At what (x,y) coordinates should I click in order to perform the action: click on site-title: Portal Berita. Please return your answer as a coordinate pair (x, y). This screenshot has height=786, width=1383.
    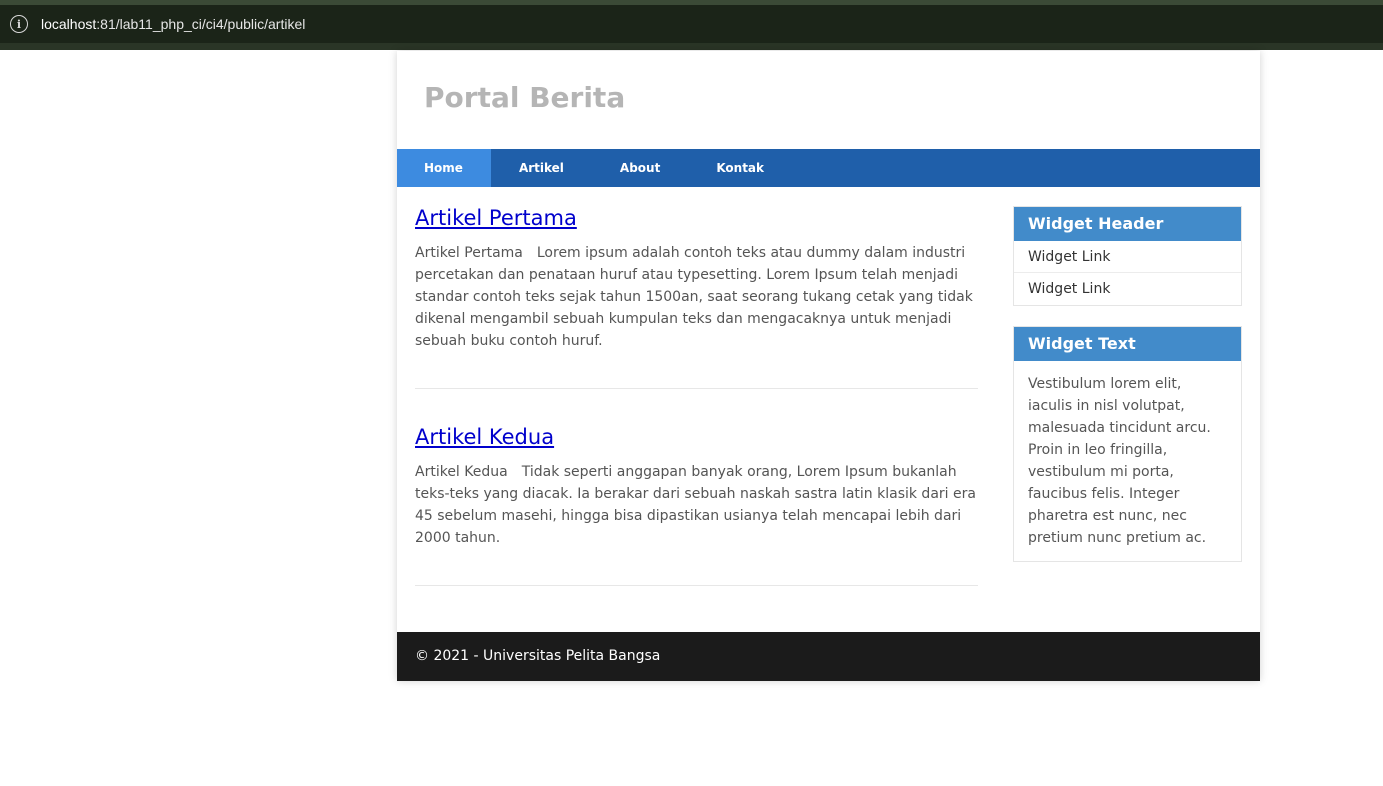
    Looking at the image, I should click on (525, 97).